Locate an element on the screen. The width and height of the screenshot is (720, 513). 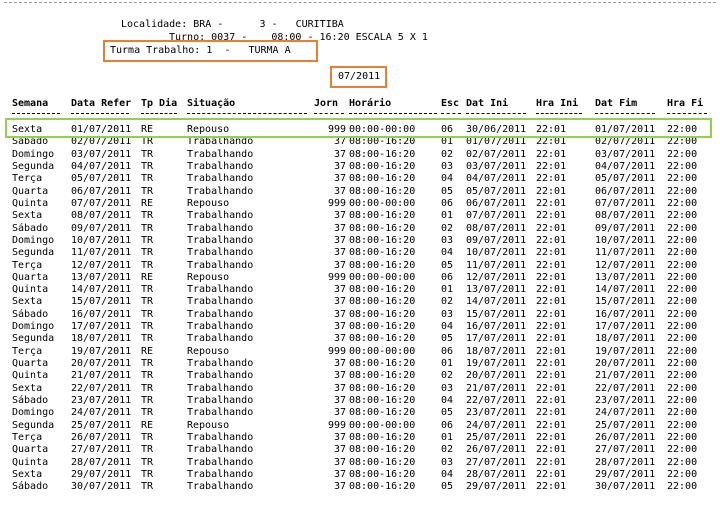
cell-data-refer: 20/07/2011 is located at coordinates (101, 364).